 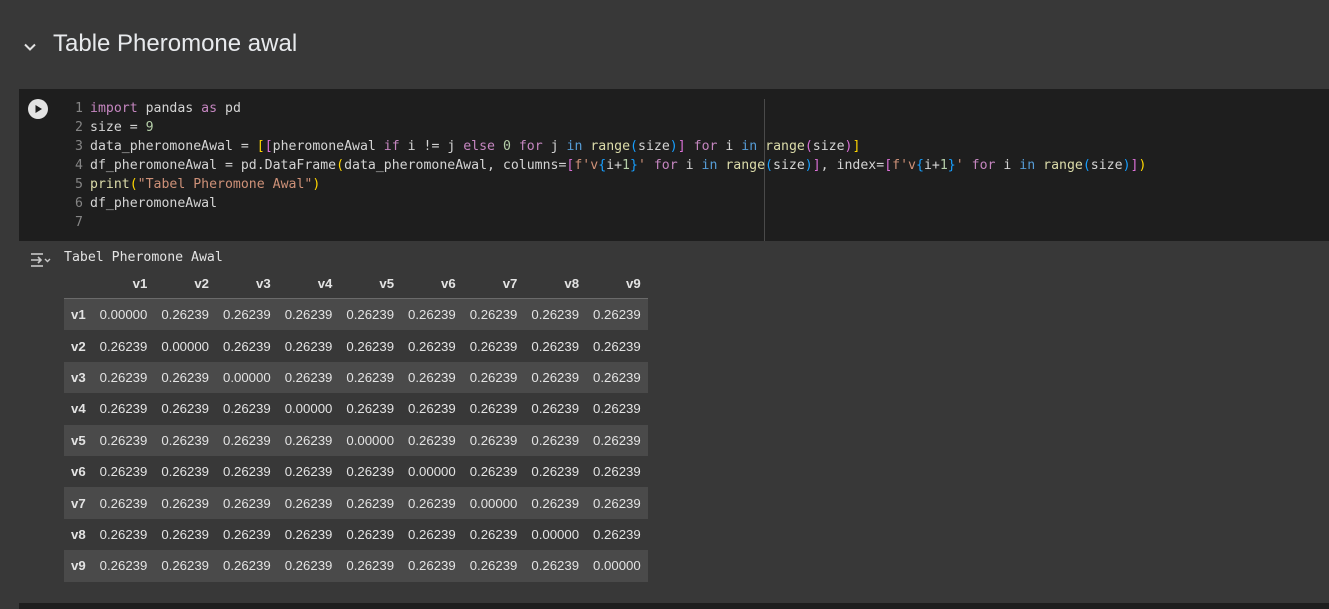 I want to click on column-header: v7, so click(x=493, y=283).